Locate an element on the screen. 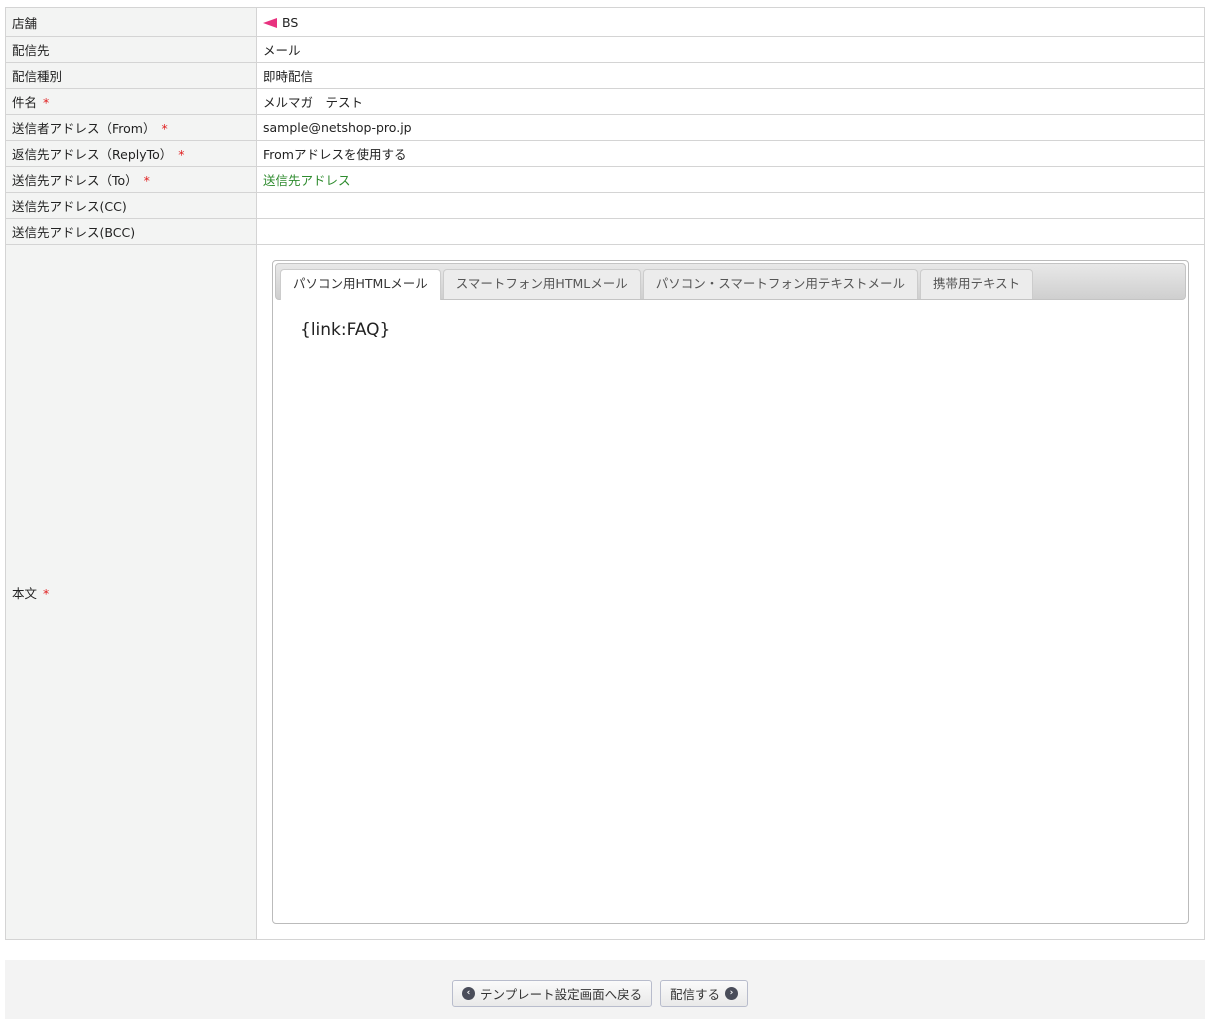  label: 送信先アドレス(BCC) is located at coordinates (74, 232).